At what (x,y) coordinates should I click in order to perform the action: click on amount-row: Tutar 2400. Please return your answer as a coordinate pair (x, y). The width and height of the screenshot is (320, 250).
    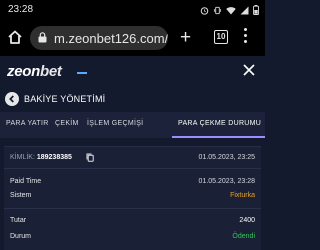
    Looking at the image, I should click on (132, 224).